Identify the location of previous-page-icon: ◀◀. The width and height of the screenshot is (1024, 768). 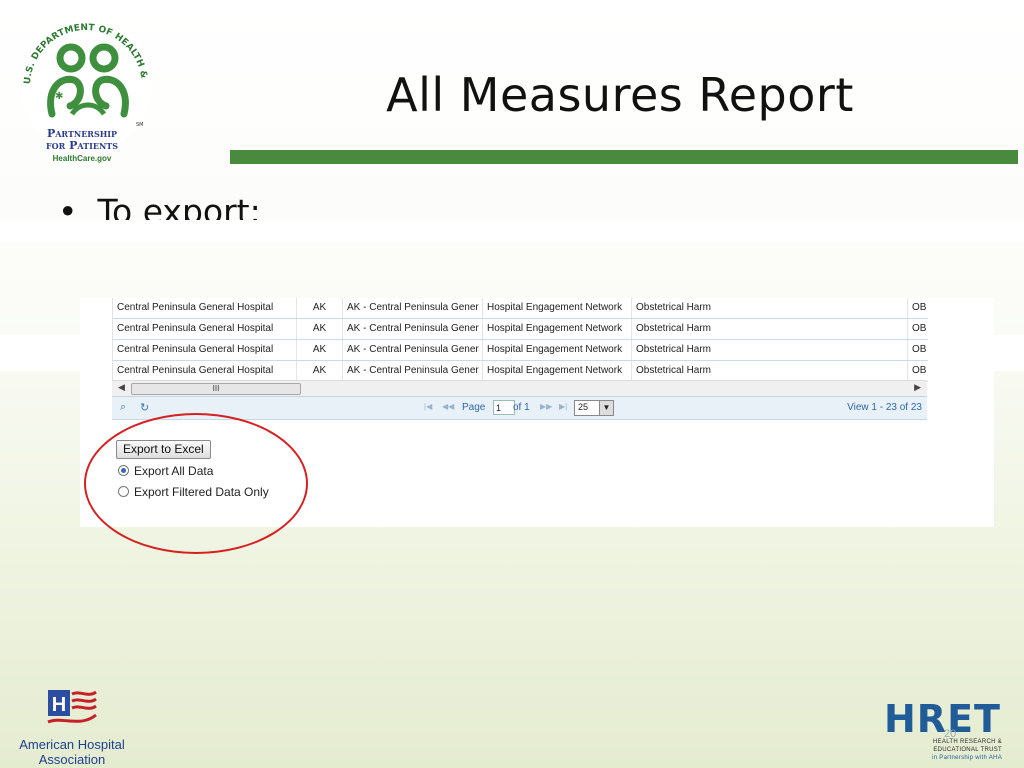
(448, 406).